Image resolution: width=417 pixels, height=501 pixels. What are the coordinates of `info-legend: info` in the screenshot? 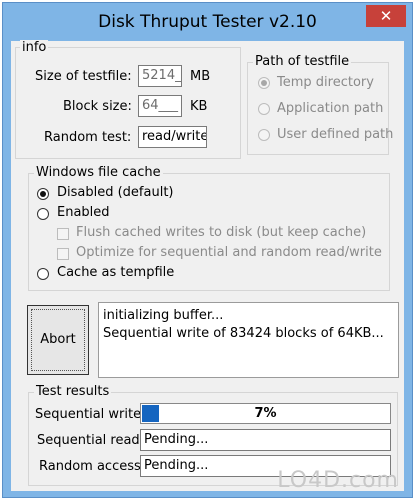 It's located at (34, 47).